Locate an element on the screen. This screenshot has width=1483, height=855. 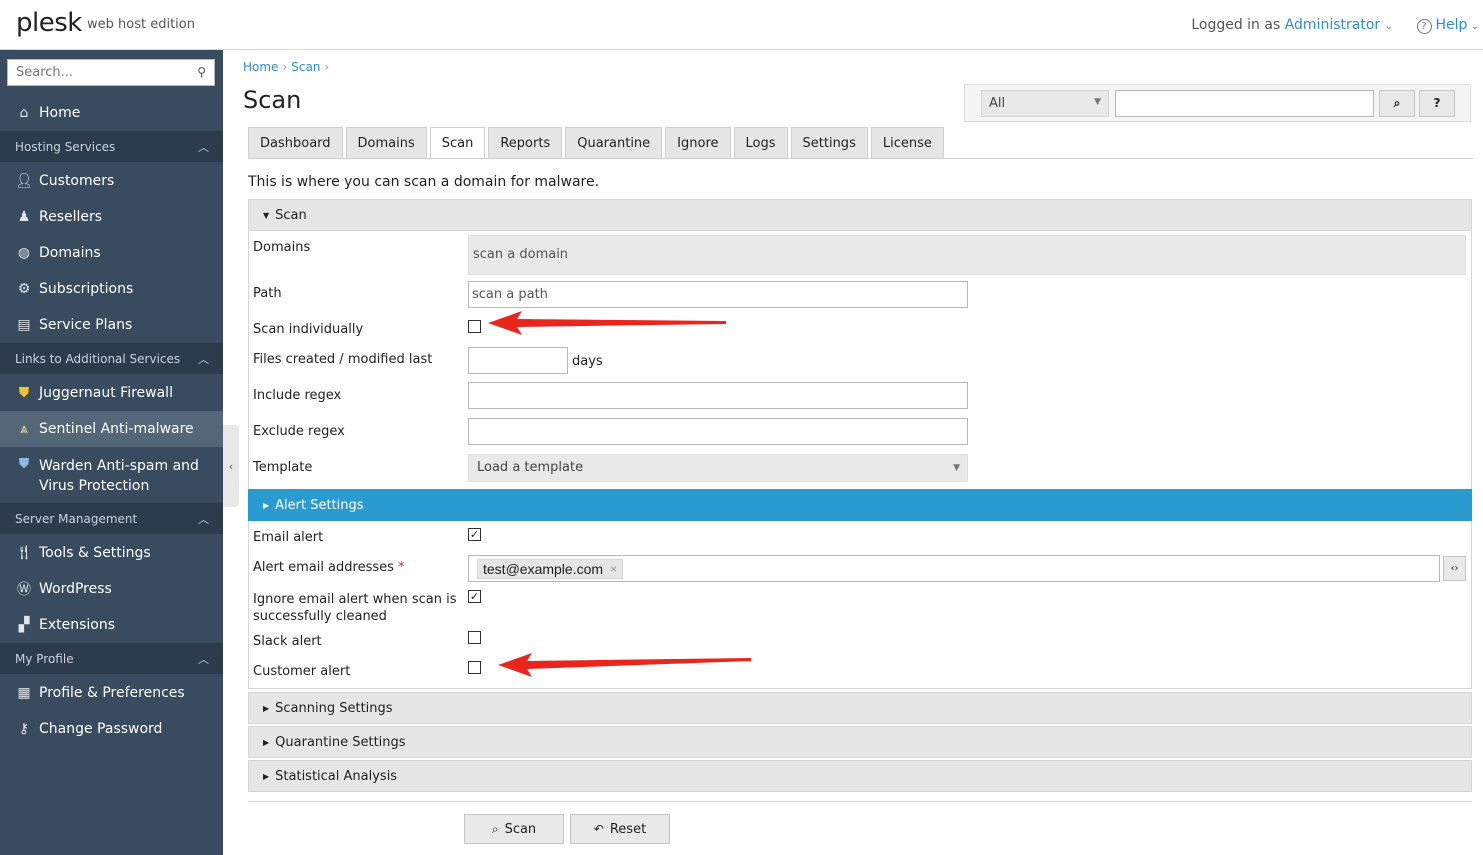
sidebar-item-customers: 👤︎ Customers is located at coordinates (111, 181).